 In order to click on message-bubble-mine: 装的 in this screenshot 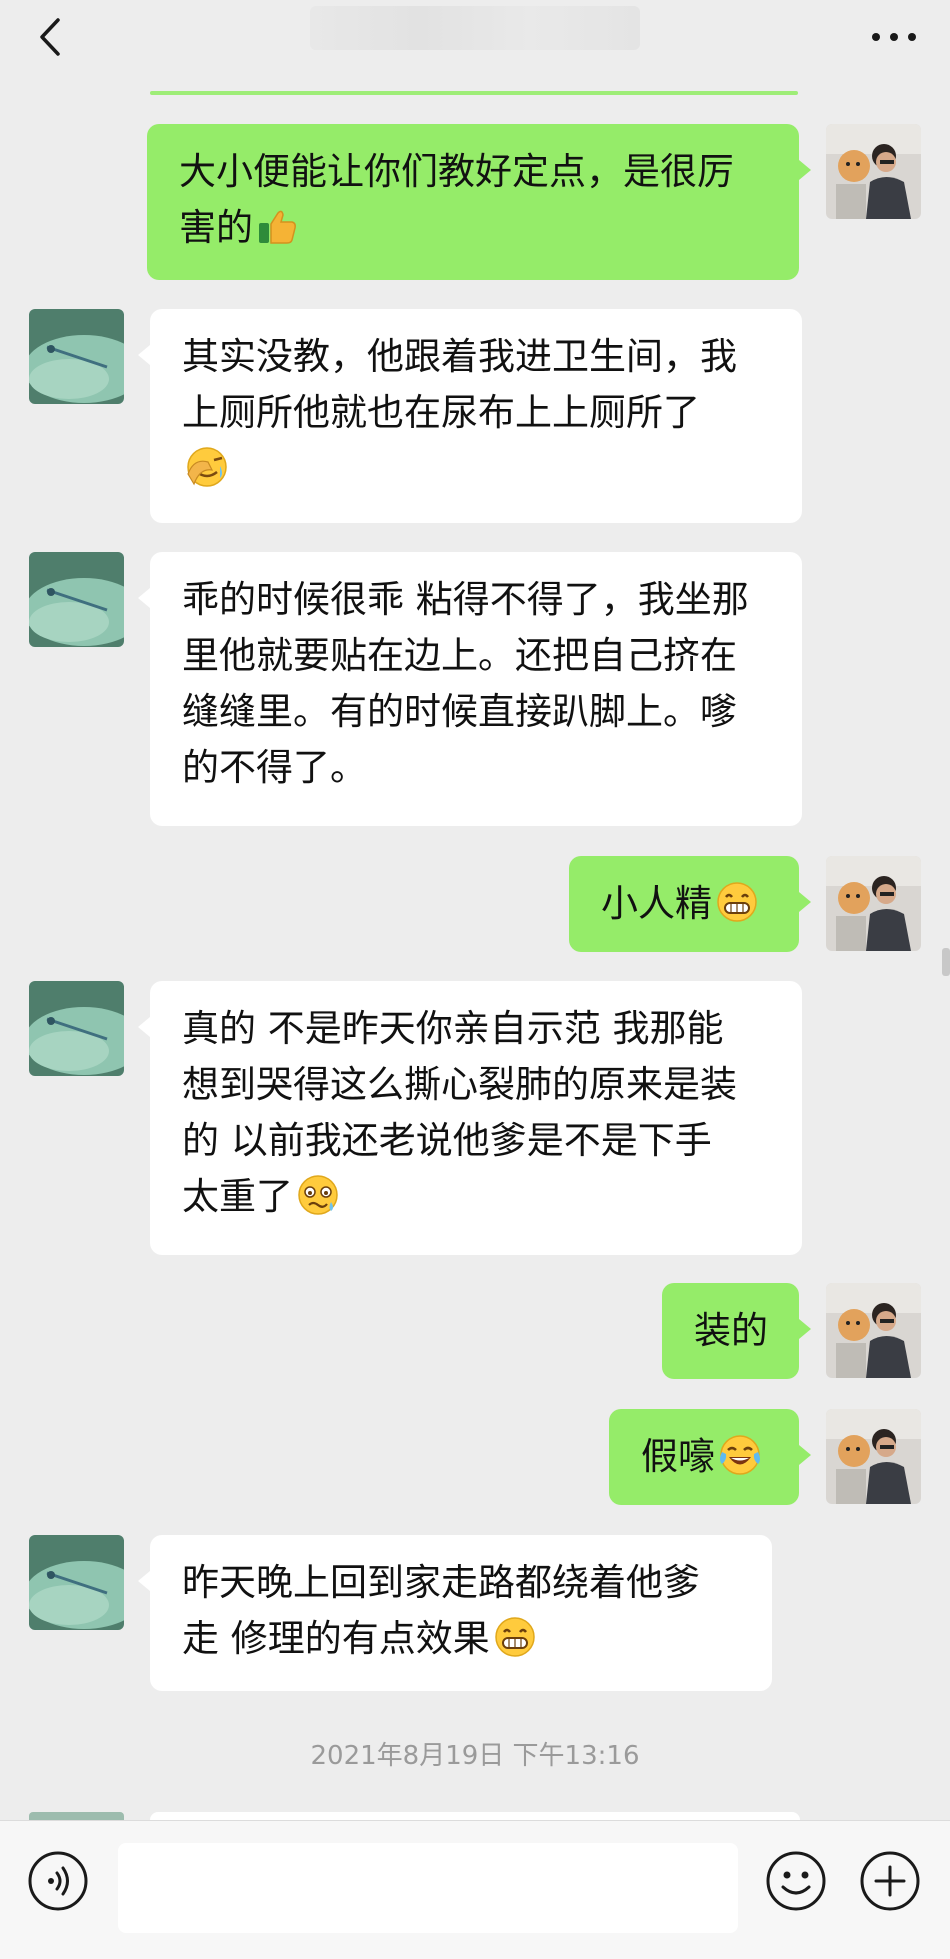, I will do `click(736, 1331)`.